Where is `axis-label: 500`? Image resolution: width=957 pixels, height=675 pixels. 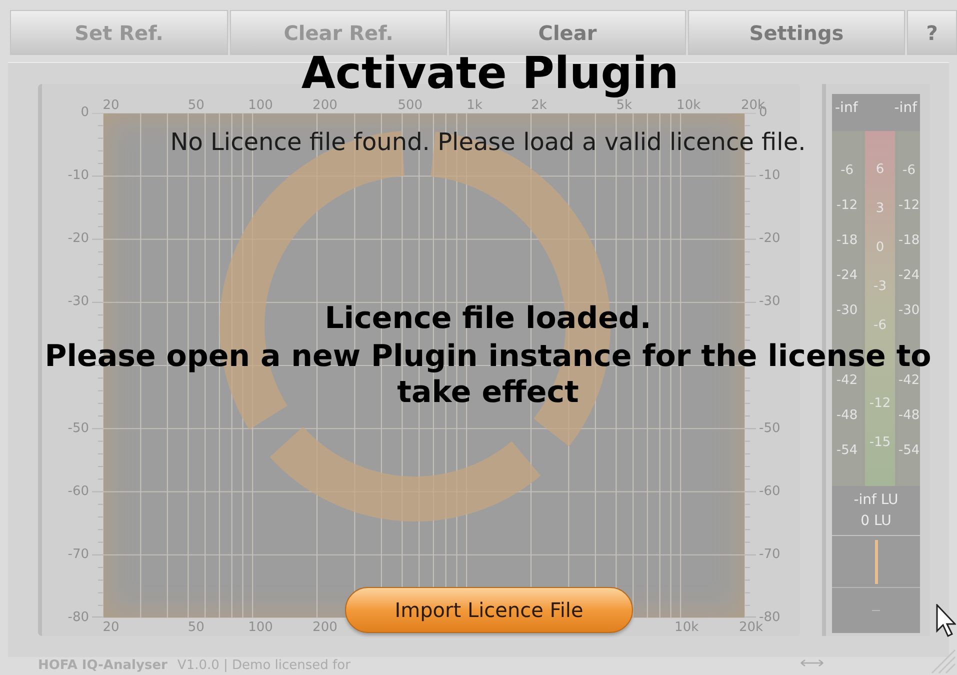
axis-label: 500 is located at coordinates (410, 105).